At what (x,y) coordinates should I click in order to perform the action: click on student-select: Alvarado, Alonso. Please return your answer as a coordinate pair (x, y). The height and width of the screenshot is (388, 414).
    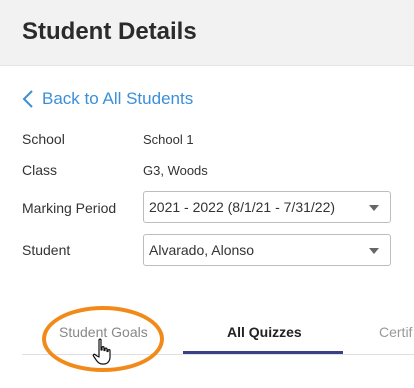
    Looking at the image, I should click on (267, 250).